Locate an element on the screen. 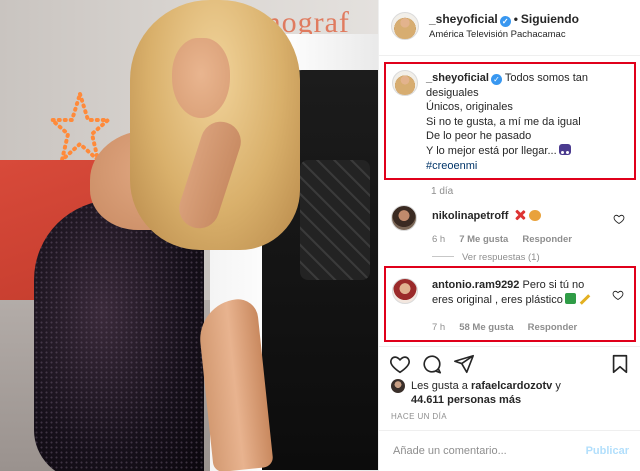  heart-icon is located at coordinates (400, 364).